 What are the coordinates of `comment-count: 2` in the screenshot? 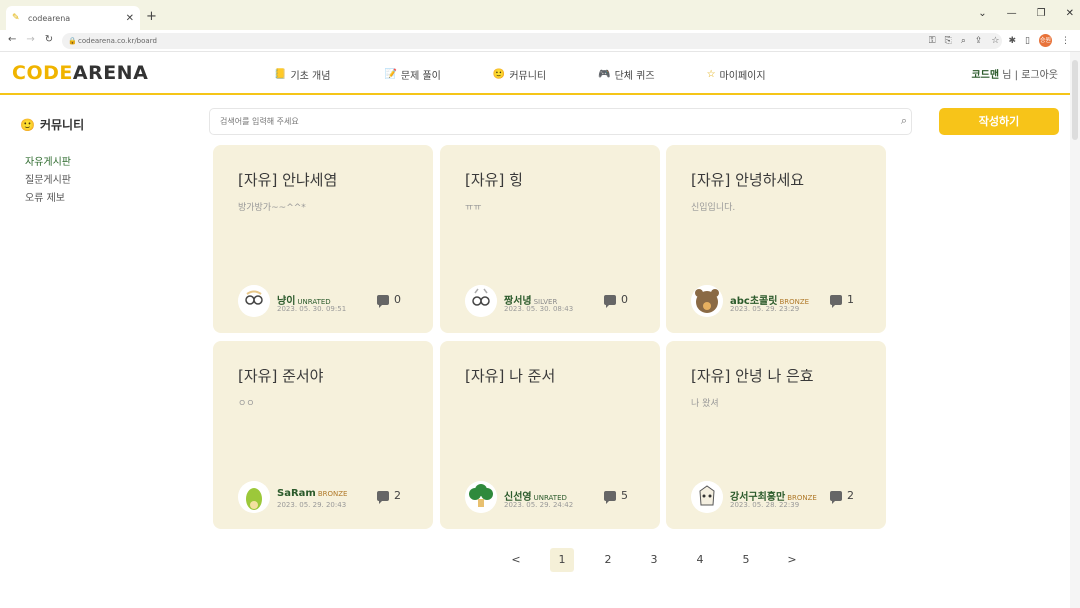 It's located at (842, 496).